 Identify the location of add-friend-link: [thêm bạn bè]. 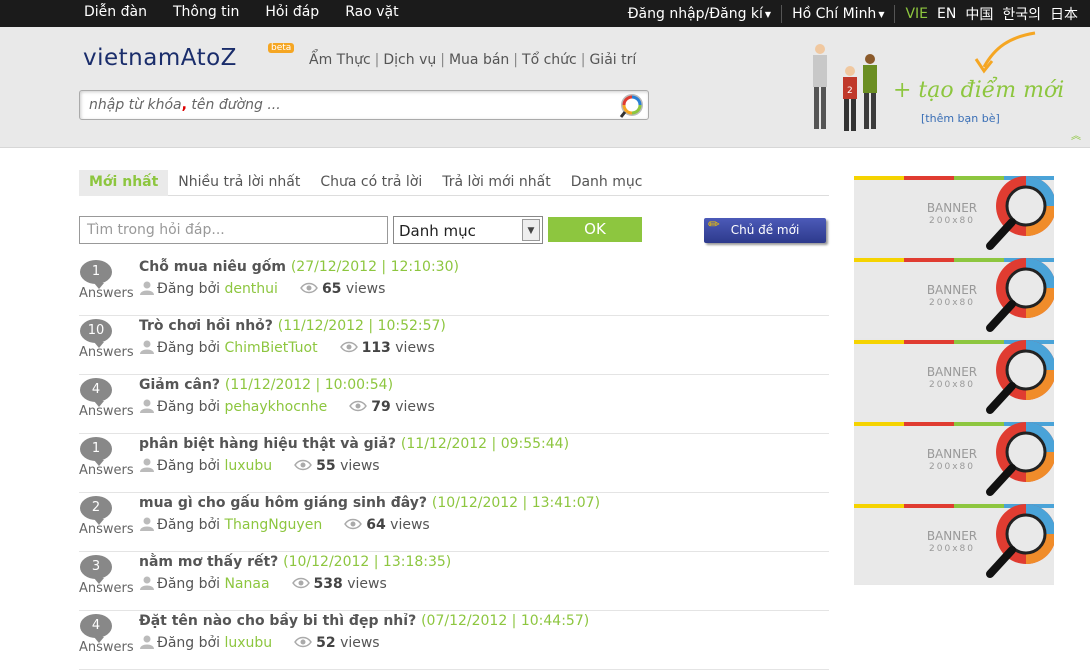
(960, 118).